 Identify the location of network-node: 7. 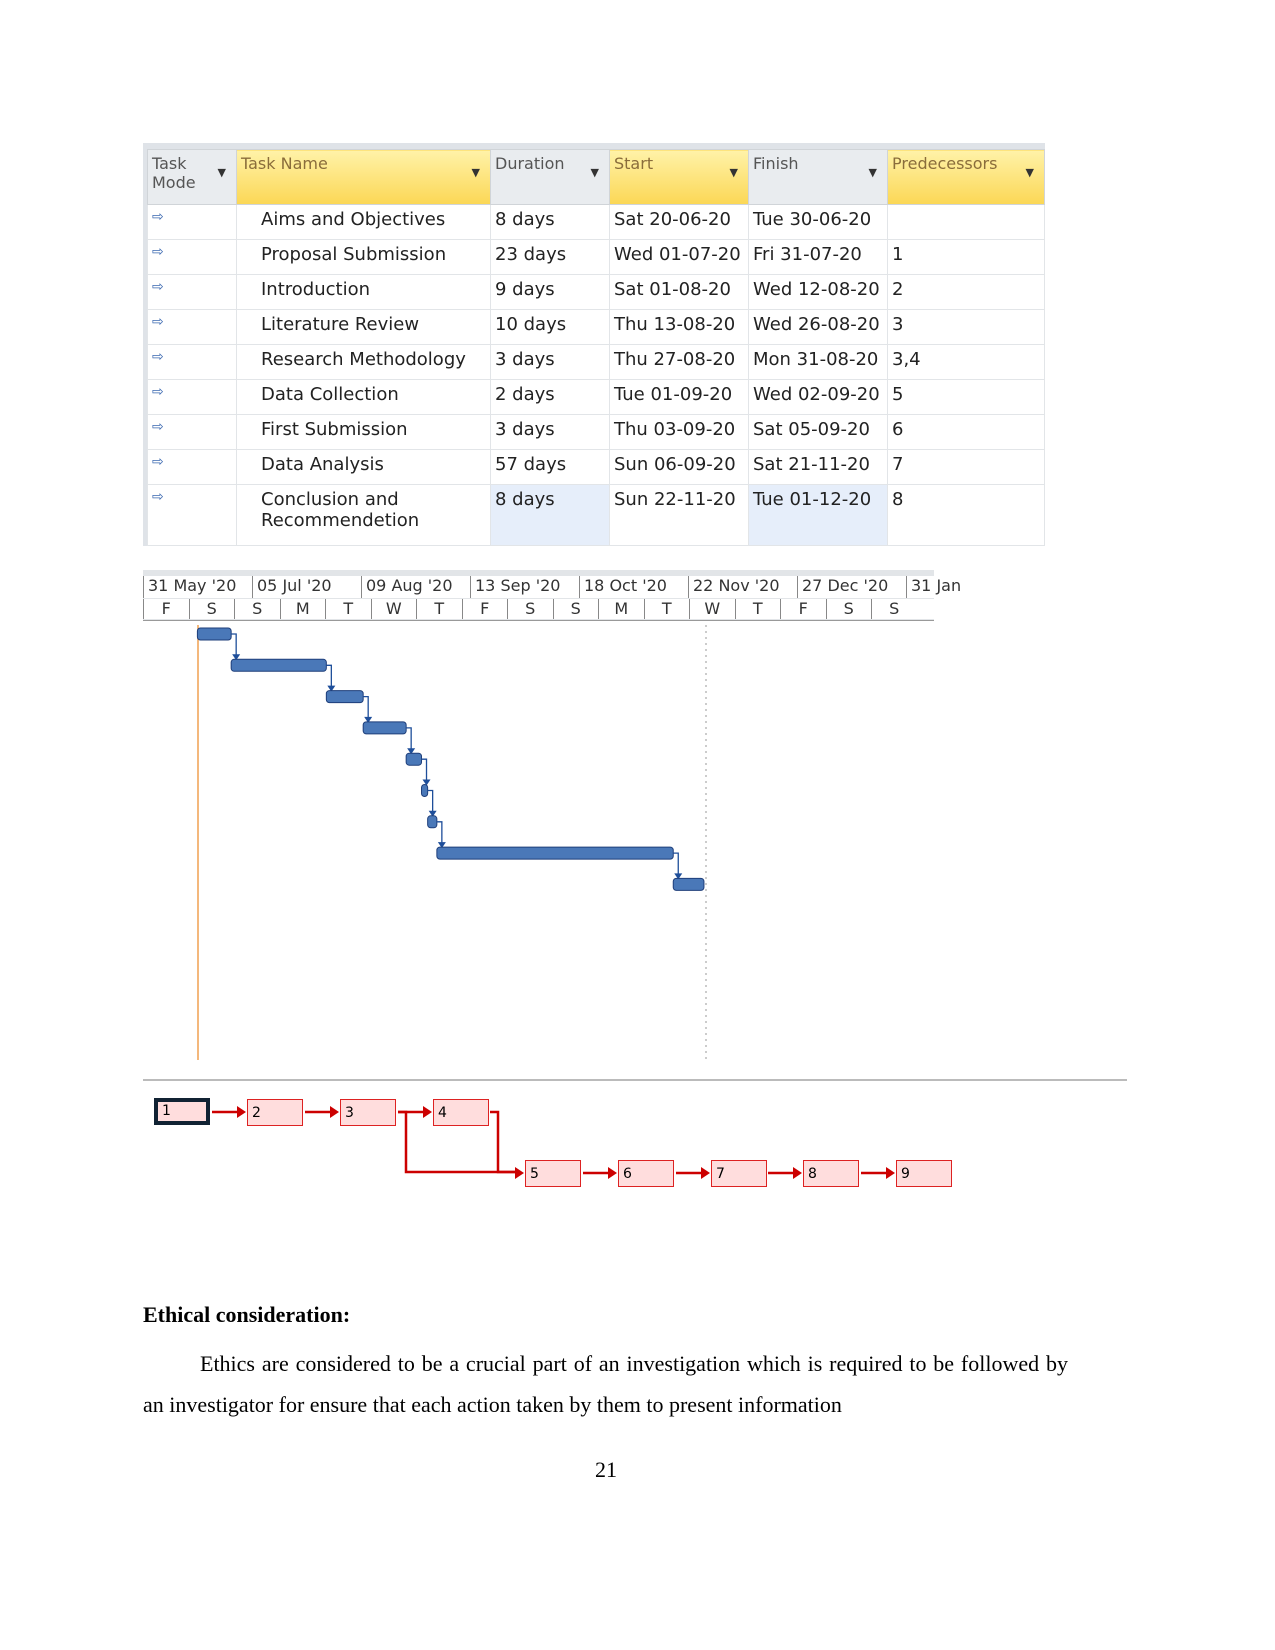
(739, 1173).